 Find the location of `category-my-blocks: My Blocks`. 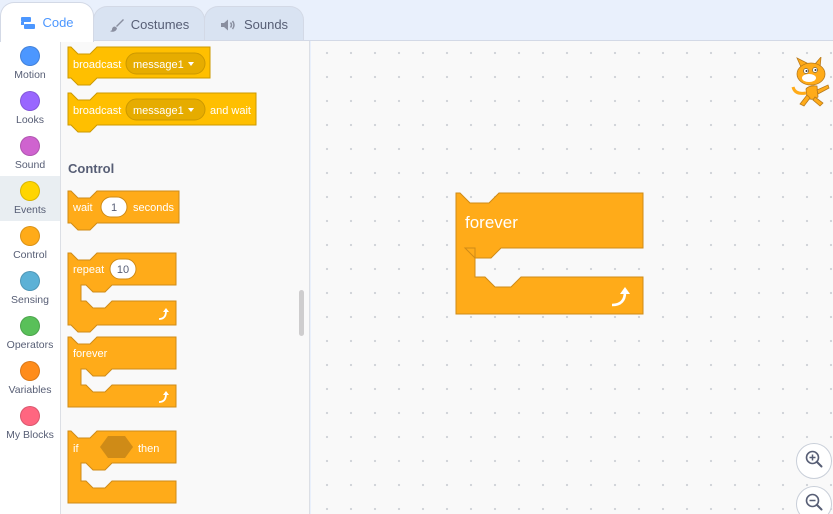

category-my-blocks: My Blocks is located at coordinates (30, 423).